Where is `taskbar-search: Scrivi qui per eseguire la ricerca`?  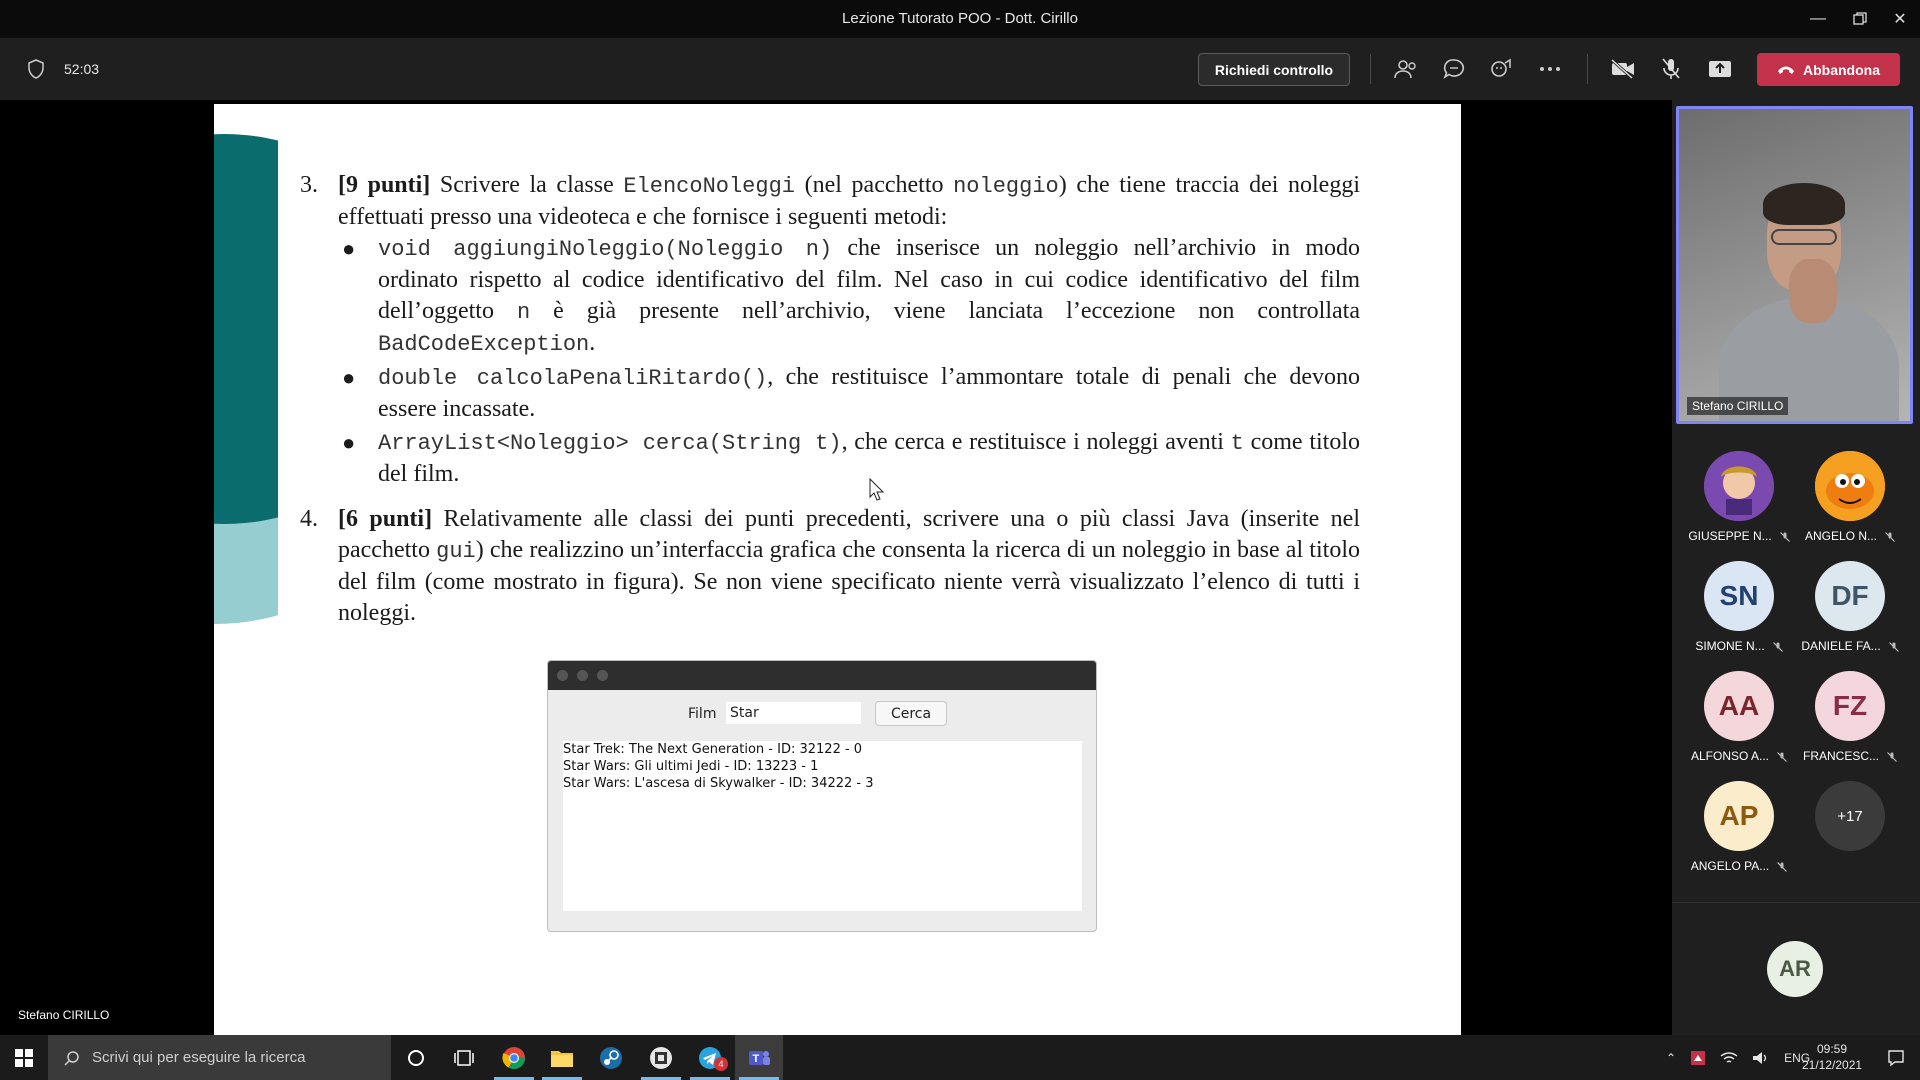 taskbar-search: Scrivi qui per eseguire la ricerca is located at coordinates (219, 1057).